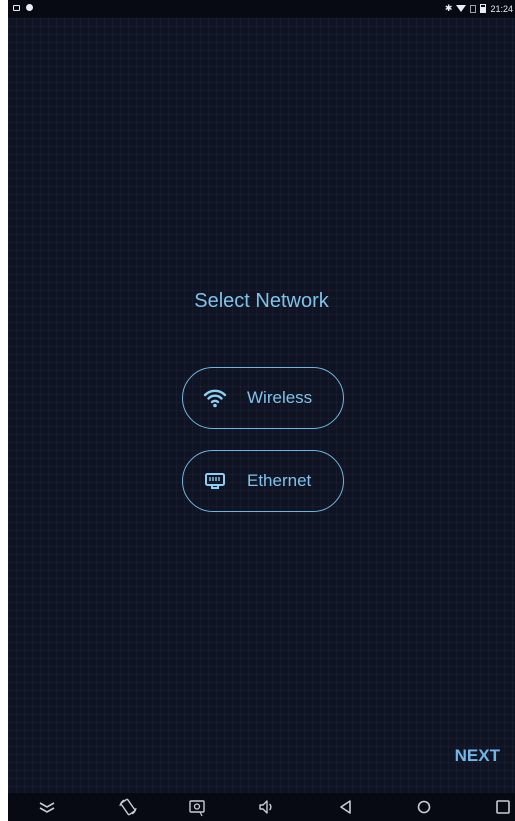  I want to click on next-button: NEXT, so click(477, 756).